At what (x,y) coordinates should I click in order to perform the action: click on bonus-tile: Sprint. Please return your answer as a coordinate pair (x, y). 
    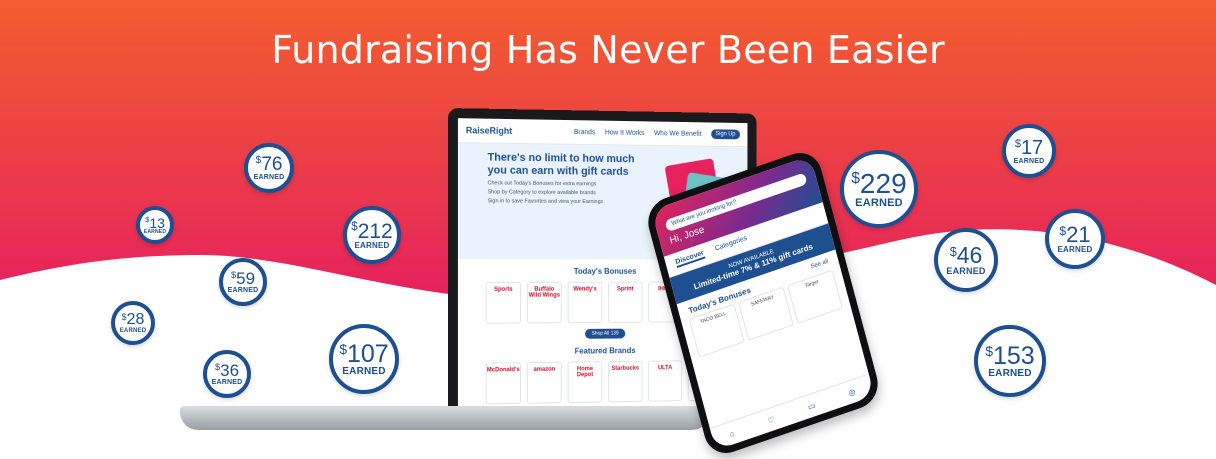
    Looking at the image, I should click on (625, 302).